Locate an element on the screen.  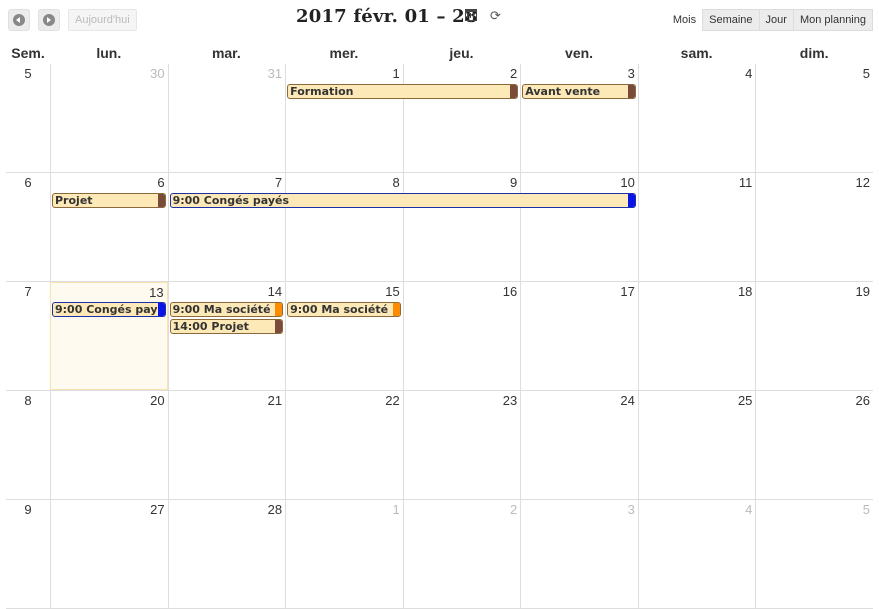
day-number: 12 is located at coordinates (863, 182).